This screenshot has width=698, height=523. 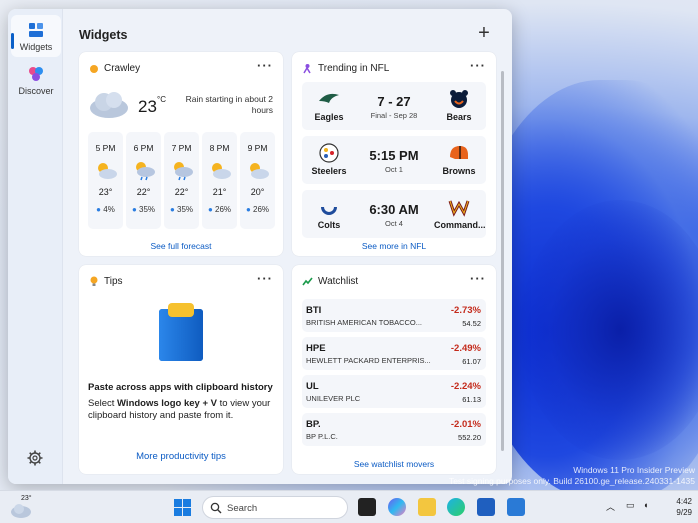 I want to click on game-row: Eagles 7 - 27 Final - Sep 28 Bears, so click(x=394, y=106).